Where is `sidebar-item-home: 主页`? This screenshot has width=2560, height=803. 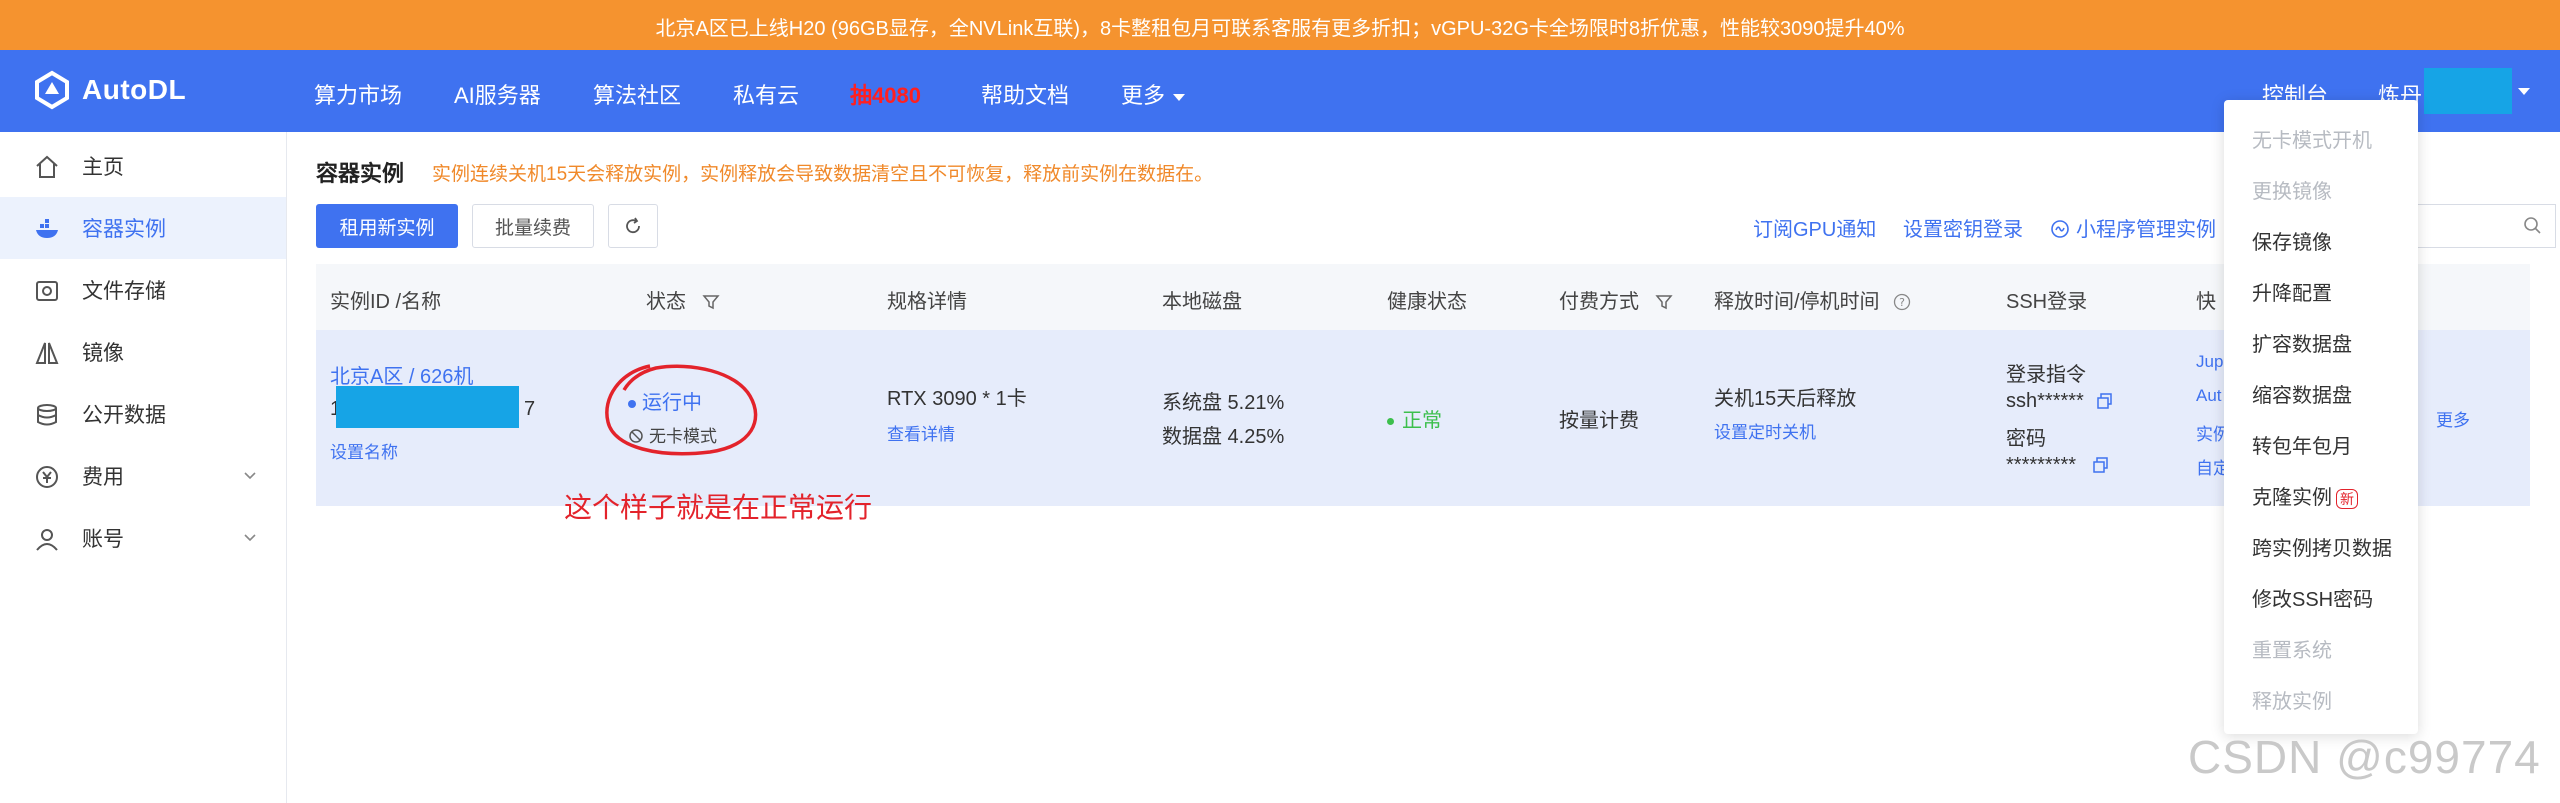
sidebar-item-home: 主页 is located at coordinates (143, 166).